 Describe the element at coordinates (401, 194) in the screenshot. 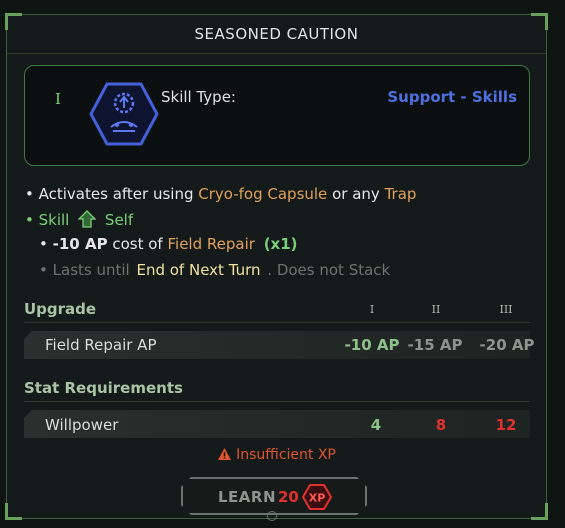

I see `trigger-trap-link: Trap` at that location.